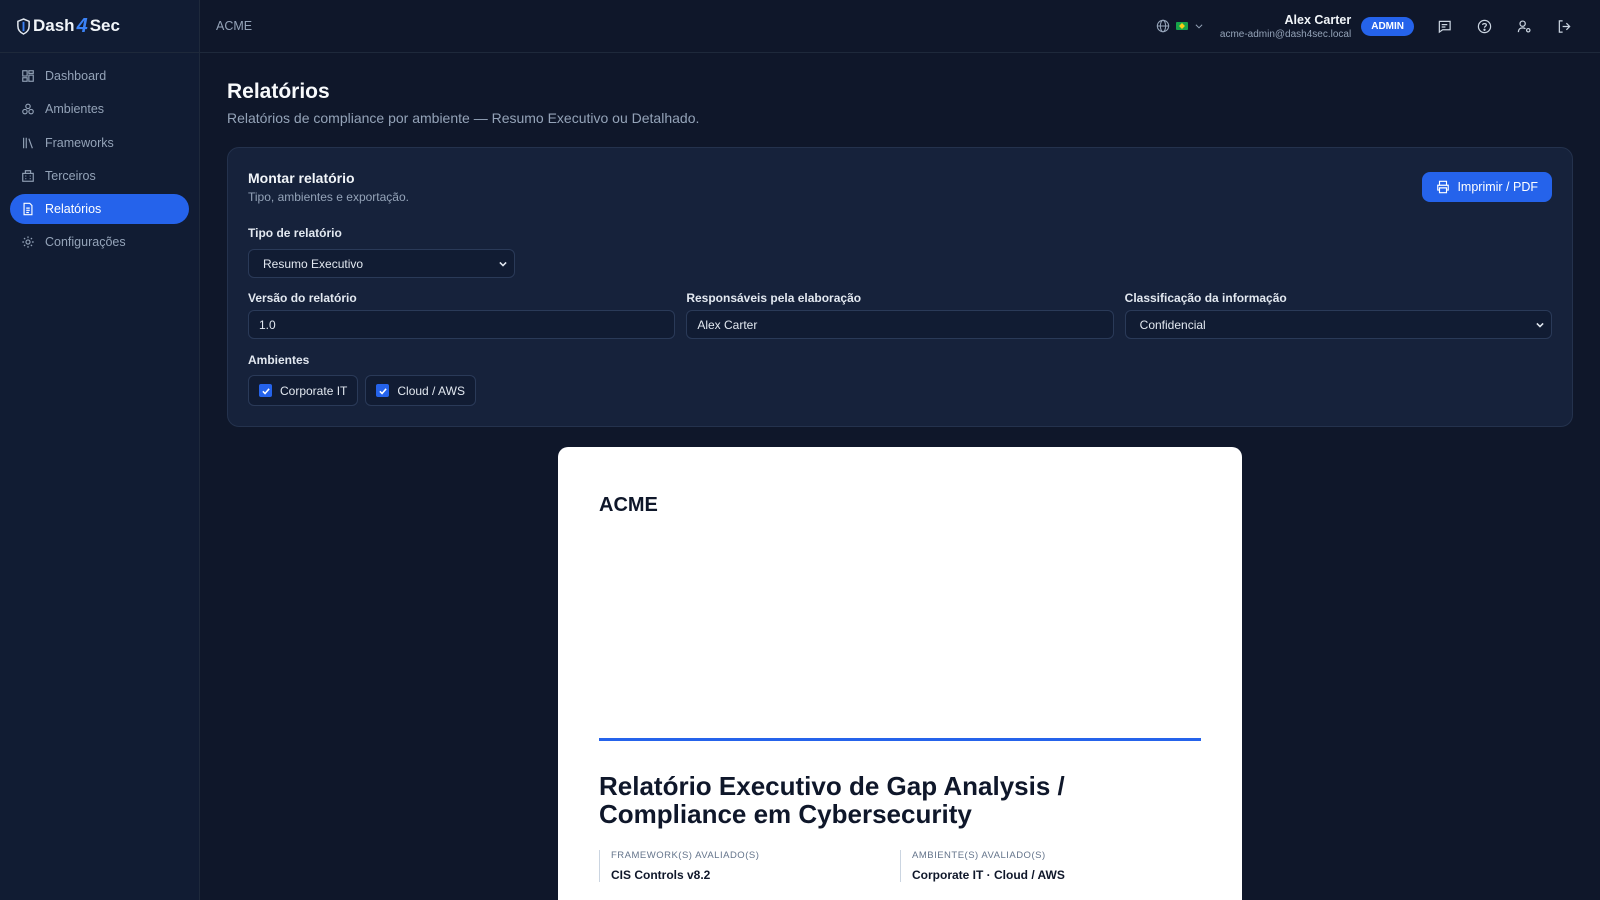  What do you see at coordinates (785, 814) in the screenshot?
I see `preview-title-line2: Compliance em Cybersecurity` at bounding box center [785, 814].